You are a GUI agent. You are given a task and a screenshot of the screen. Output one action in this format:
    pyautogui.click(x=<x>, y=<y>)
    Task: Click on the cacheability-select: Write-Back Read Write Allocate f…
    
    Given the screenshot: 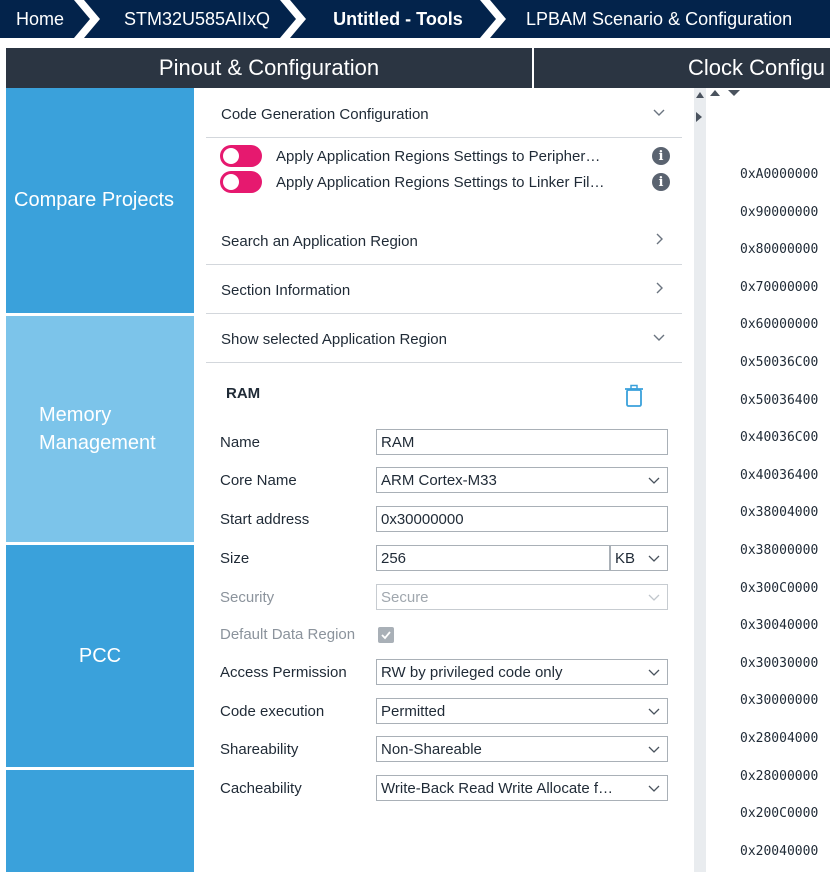 What is the action you would take?
    pyautogui.click(x=522, y=788)
    